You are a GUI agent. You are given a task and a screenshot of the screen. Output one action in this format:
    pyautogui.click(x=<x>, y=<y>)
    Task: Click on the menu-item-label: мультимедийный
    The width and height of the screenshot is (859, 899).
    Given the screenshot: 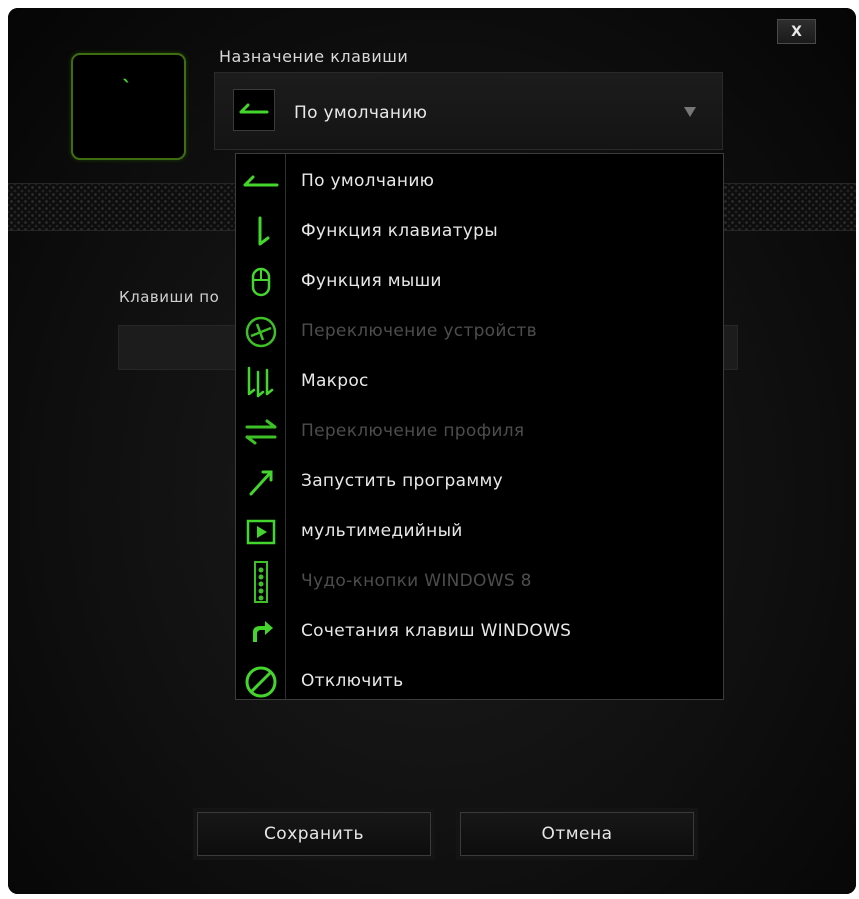 What is the action you would take?
    pyautogui.click(x=382, y=531)
    